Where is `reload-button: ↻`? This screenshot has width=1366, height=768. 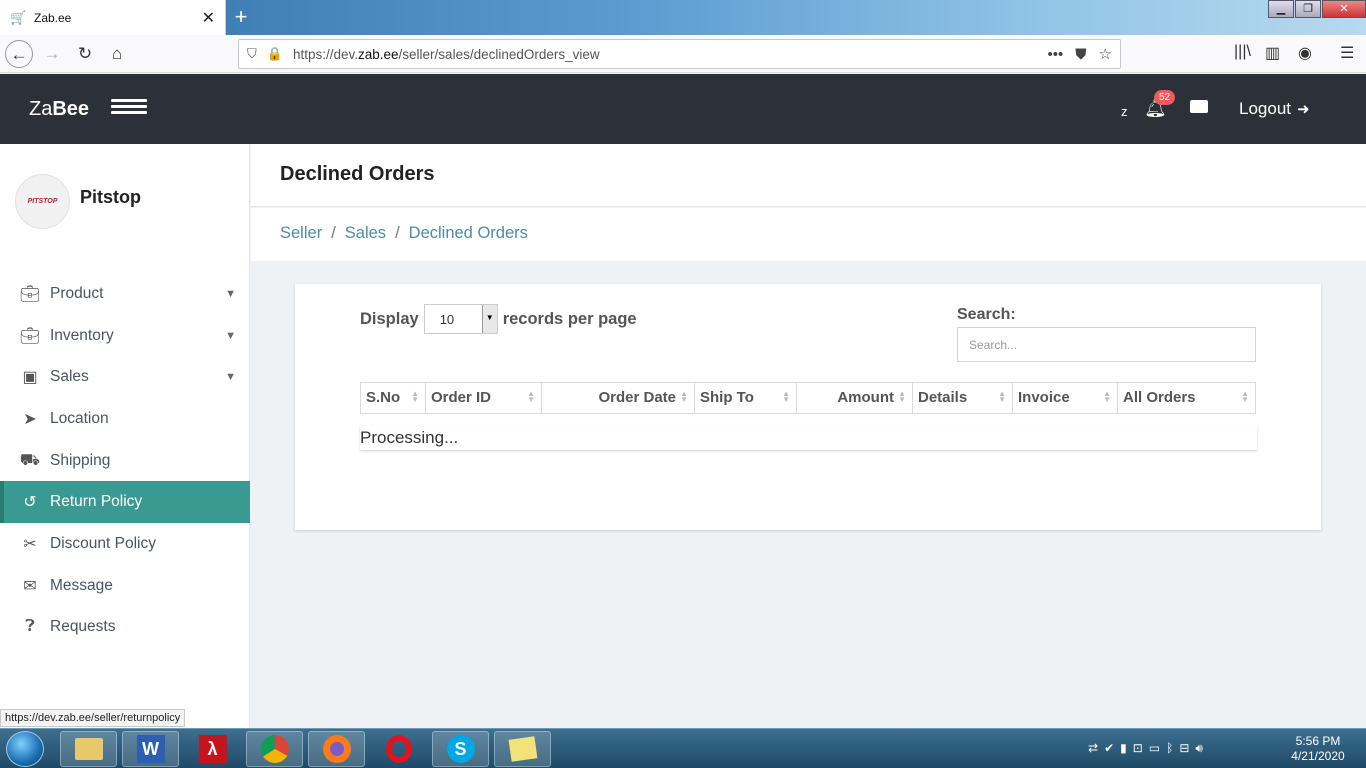
reload-button: ↻ is located at coordinates (85, 54).